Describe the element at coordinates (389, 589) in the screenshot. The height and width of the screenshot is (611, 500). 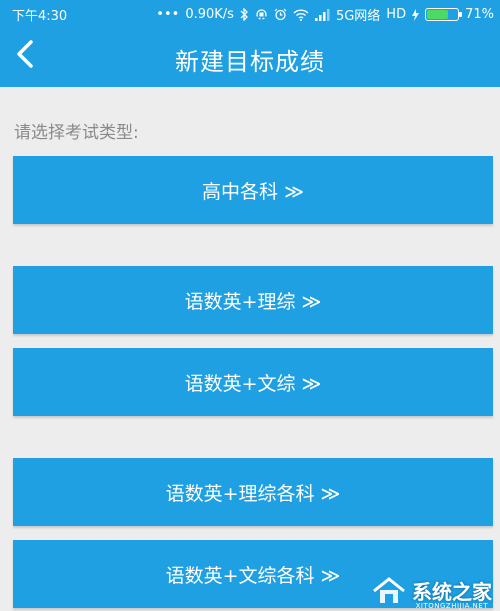
I see `house-logo-icon` at that location.